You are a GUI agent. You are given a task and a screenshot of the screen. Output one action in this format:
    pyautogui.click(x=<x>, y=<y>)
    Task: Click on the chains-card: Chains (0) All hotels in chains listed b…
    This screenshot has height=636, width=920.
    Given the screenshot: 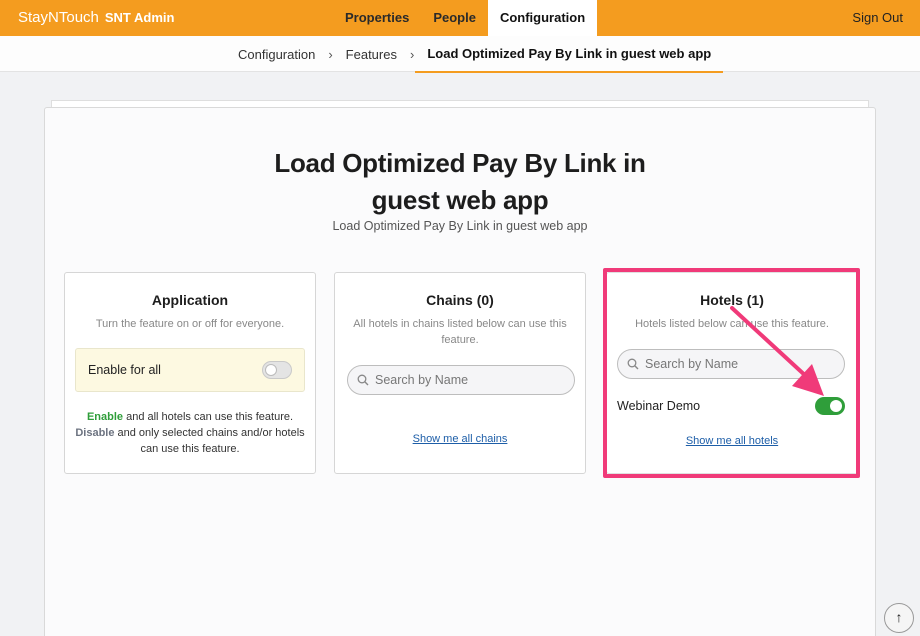 What is the action you would take?
    pyautogui.click(x=460, y=373)
    